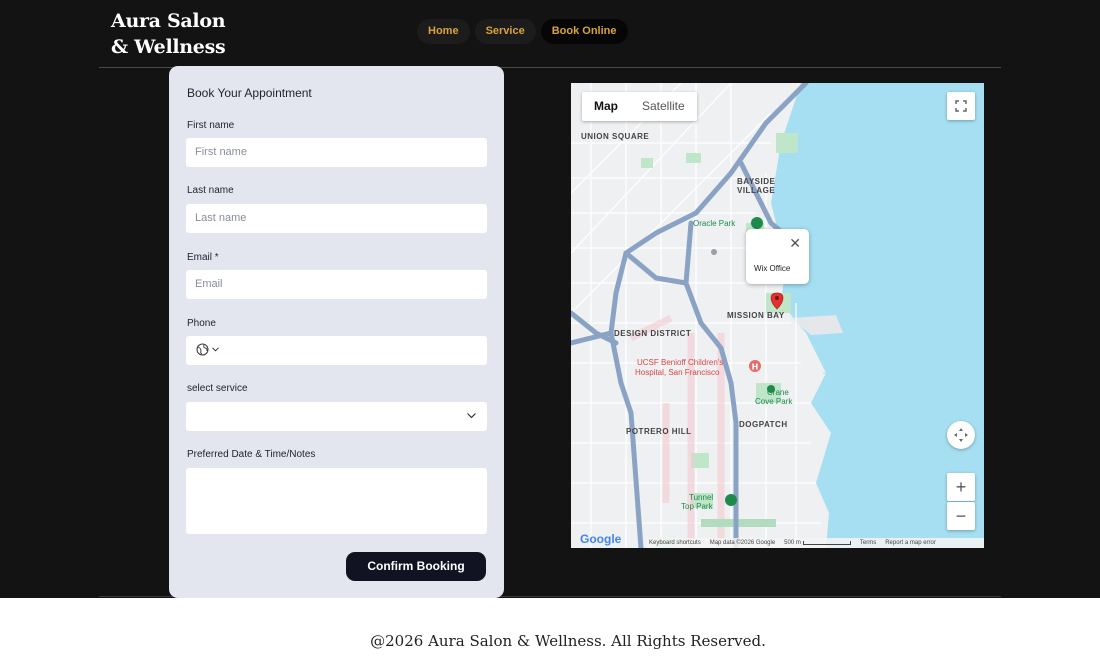 This screenshot has height=661, width=1100. Describe the element at coordinates (826, 543) in the screenshot. I see `scale-bar` at that location.